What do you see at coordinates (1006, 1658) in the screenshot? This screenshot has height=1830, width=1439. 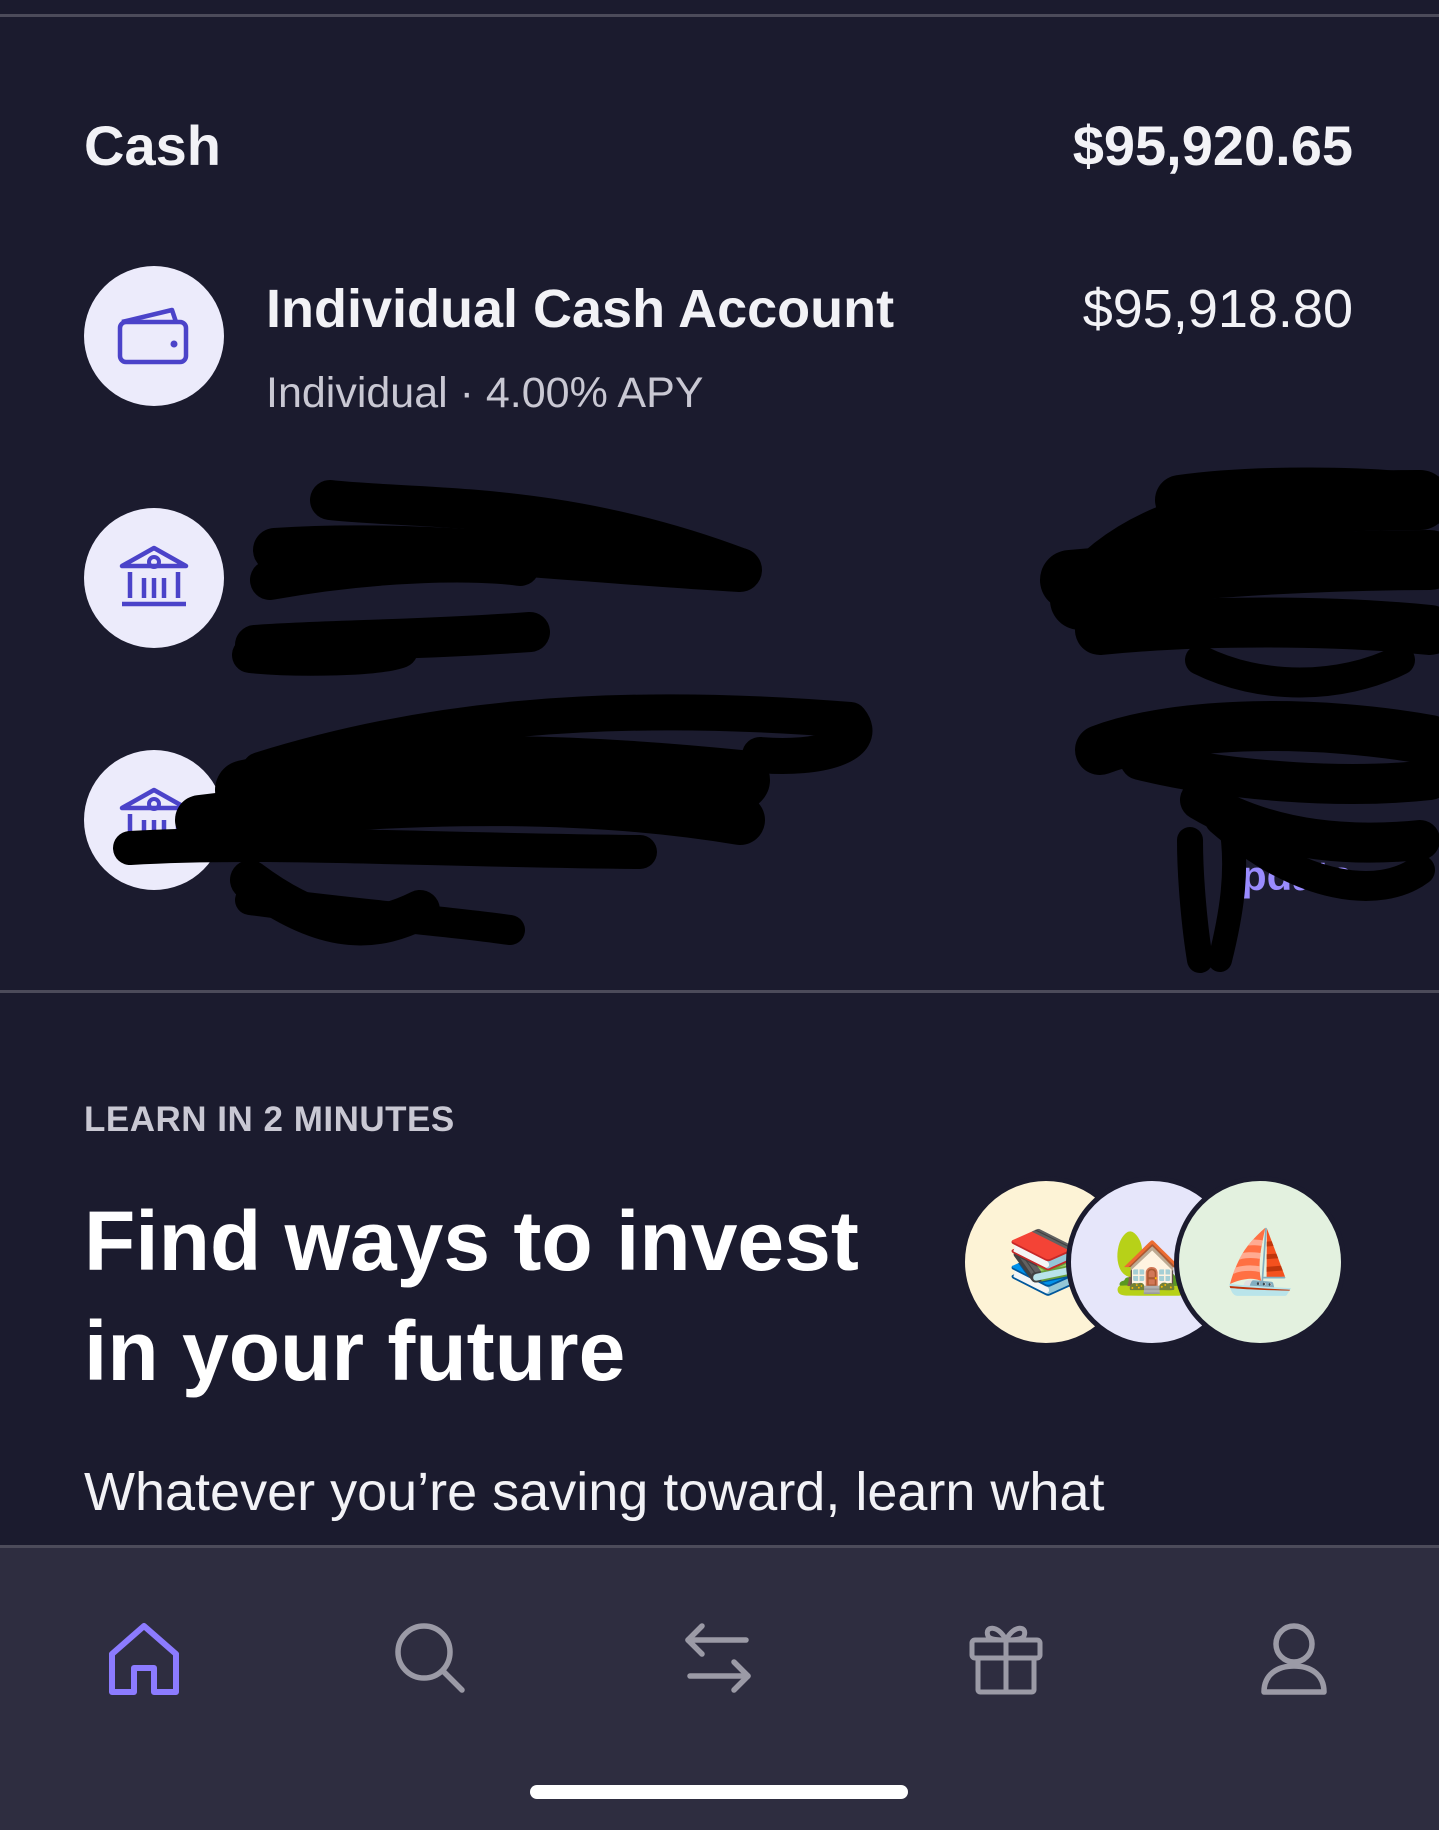 I see `gift-icon` at bounding box center [1006, 1658].